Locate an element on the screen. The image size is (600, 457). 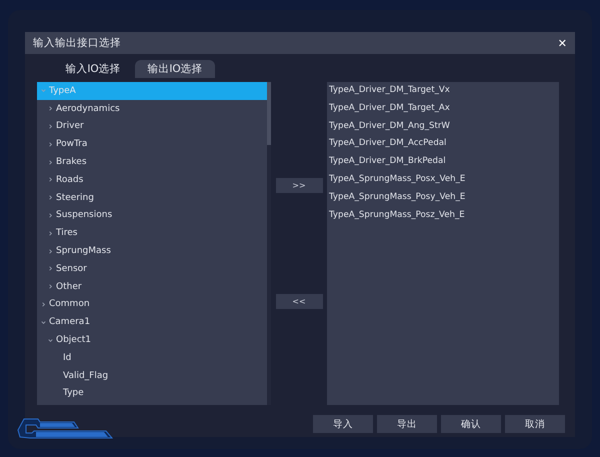
tree-item: Other is located at coordinates (152, 287).